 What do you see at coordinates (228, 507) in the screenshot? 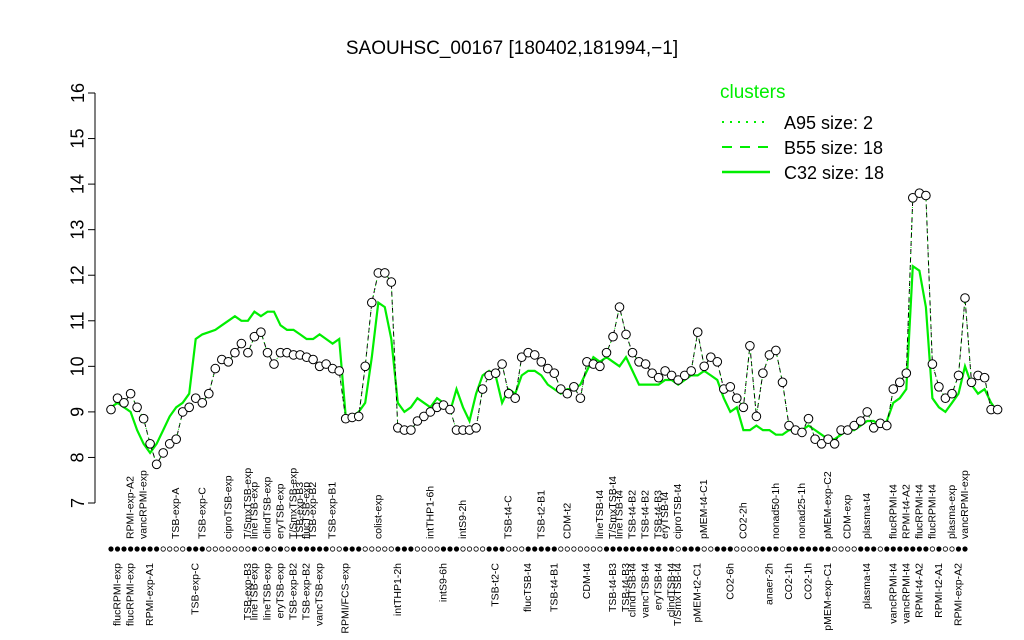
I see `top-sample-label: ciproTSB-exp` at bounding box center [228, 507].